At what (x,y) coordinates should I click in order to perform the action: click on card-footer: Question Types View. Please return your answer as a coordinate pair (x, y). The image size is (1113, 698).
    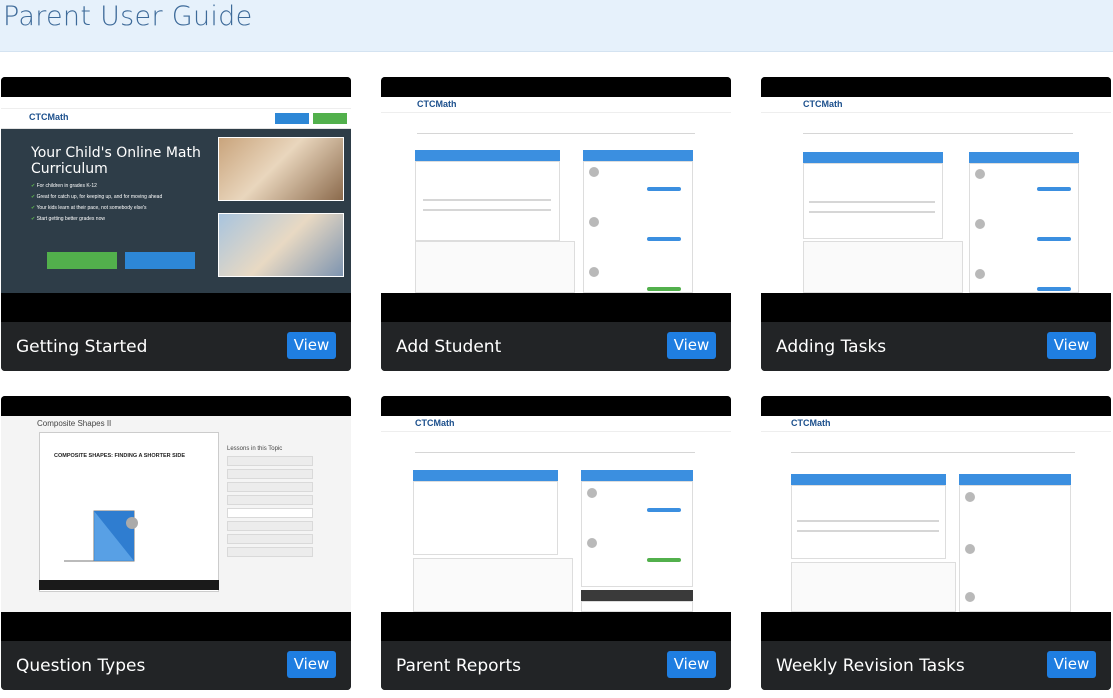
    Looking at the image, I should click on (176, 665).